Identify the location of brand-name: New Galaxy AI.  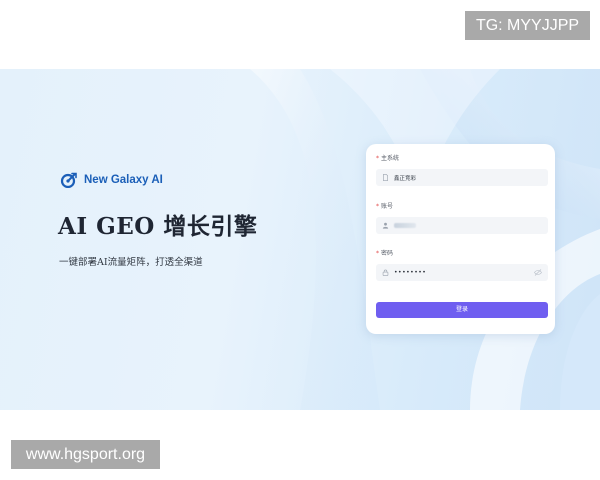
(123, 180).